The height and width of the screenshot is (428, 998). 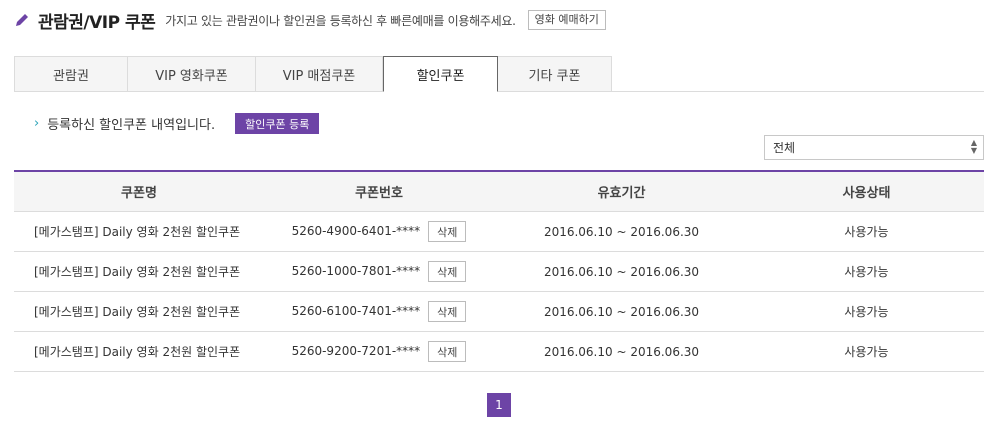 What do you see at coordinates (277, 123) in the screenshot?
I see `register-coupon-button: 할인쿠폰 등록` at bounding box center [277, 123].